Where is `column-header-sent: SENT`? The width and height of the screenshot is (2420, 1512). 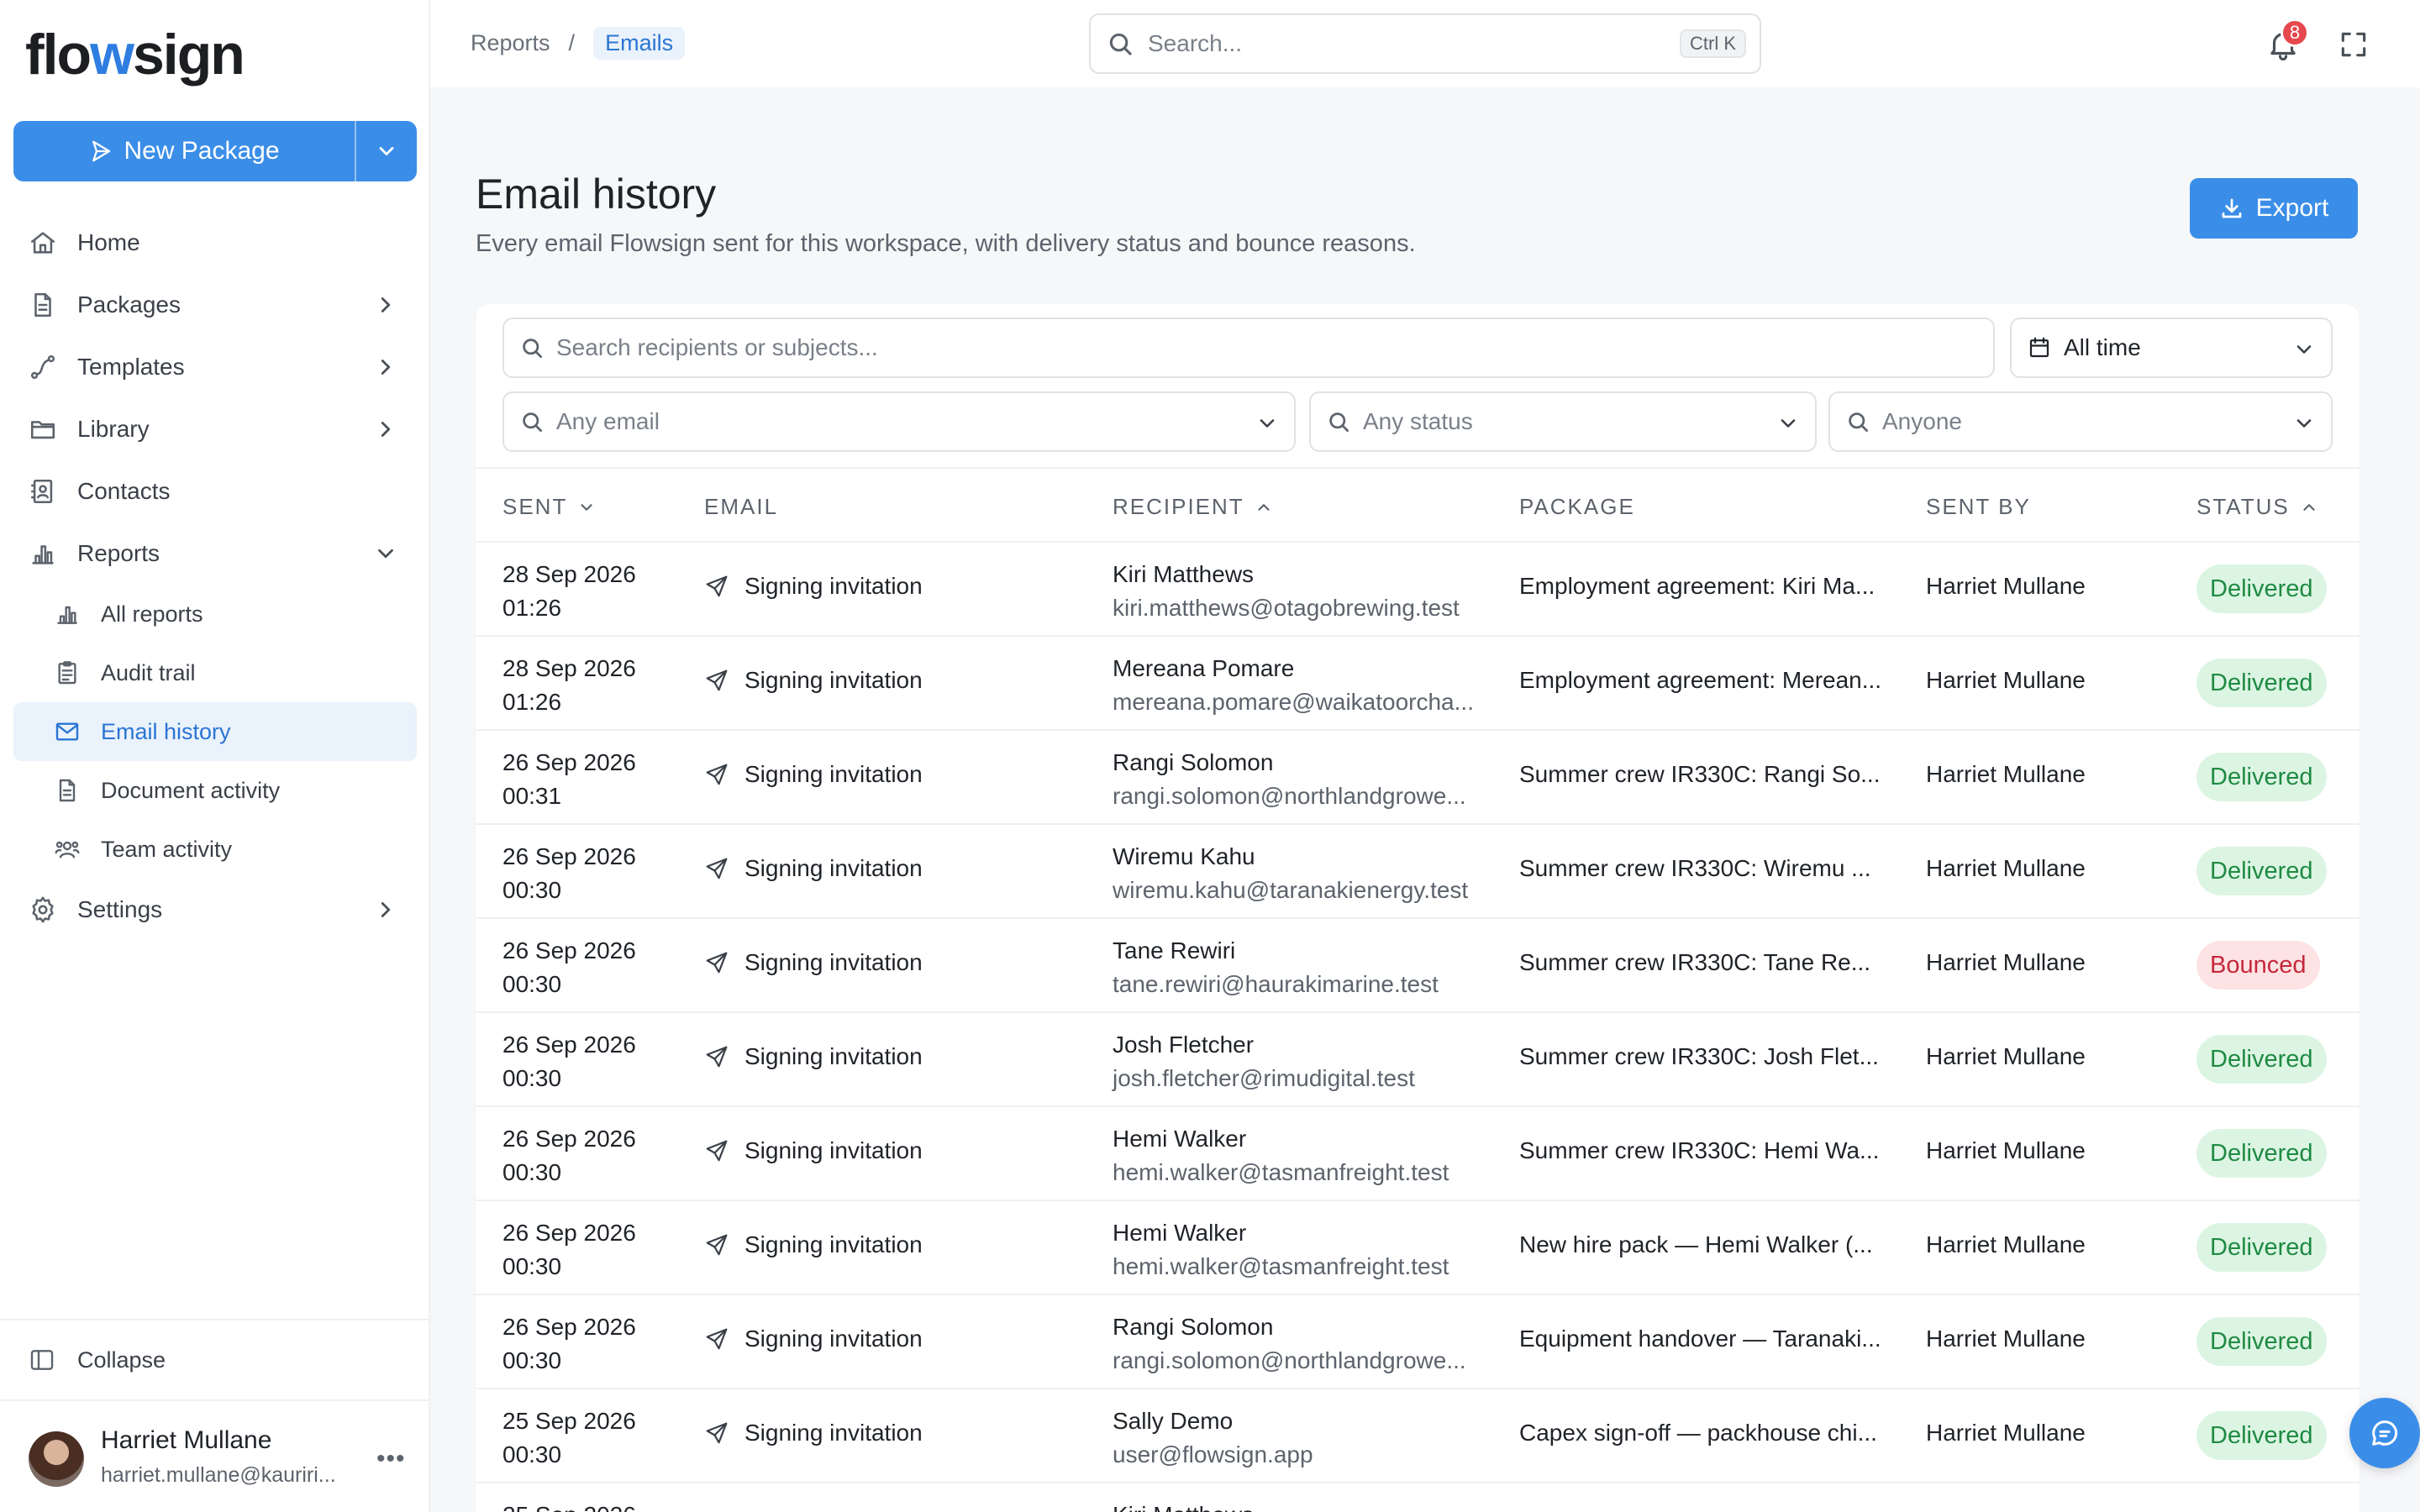
column-header-sent: SENT is located at coordinates (549, 507).